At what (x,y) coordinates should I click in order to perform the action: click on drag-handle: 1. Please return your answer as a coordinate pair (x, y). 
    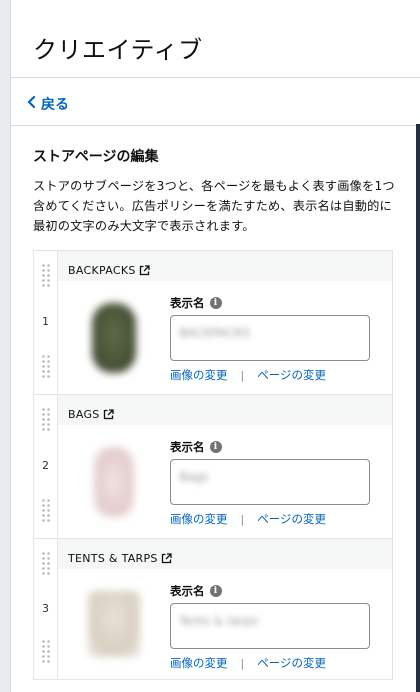
    Looking at the image, I should click on (46, 322).